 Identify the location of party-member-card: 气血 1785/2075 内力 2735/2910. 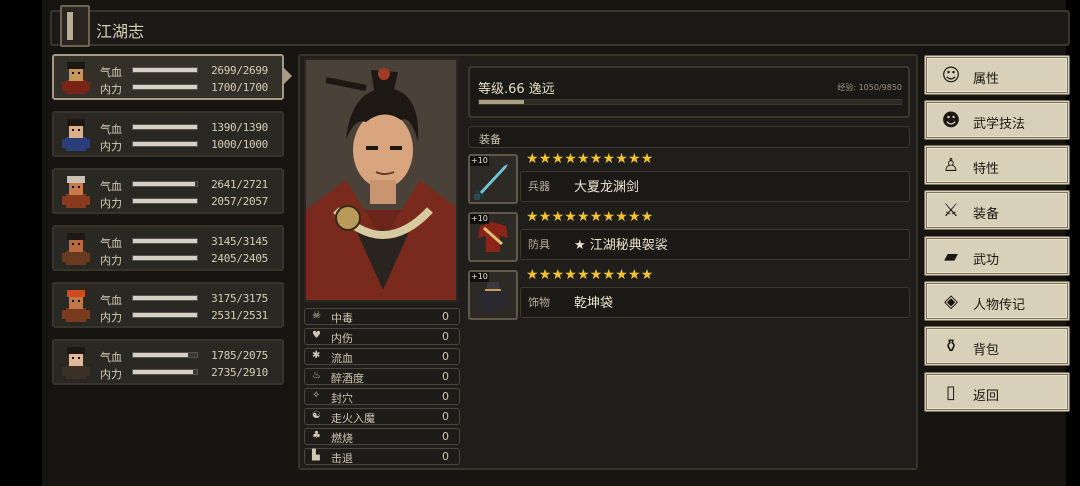
(168, 362).